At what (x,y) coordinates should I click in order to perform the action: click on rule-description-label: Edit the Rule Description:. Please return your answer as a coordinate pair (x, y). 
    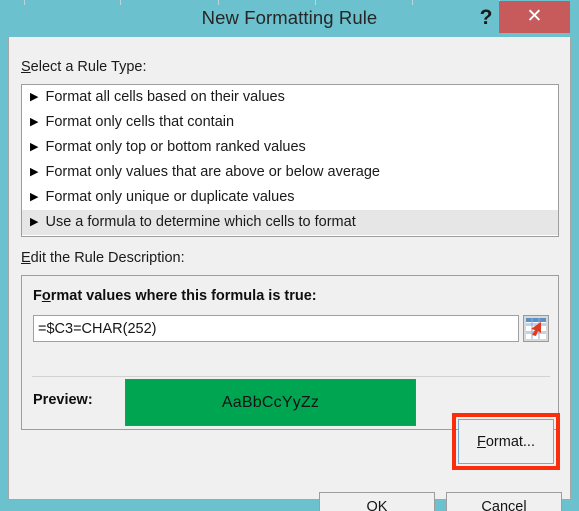
    Looking at the image, I should click on (103, 258).